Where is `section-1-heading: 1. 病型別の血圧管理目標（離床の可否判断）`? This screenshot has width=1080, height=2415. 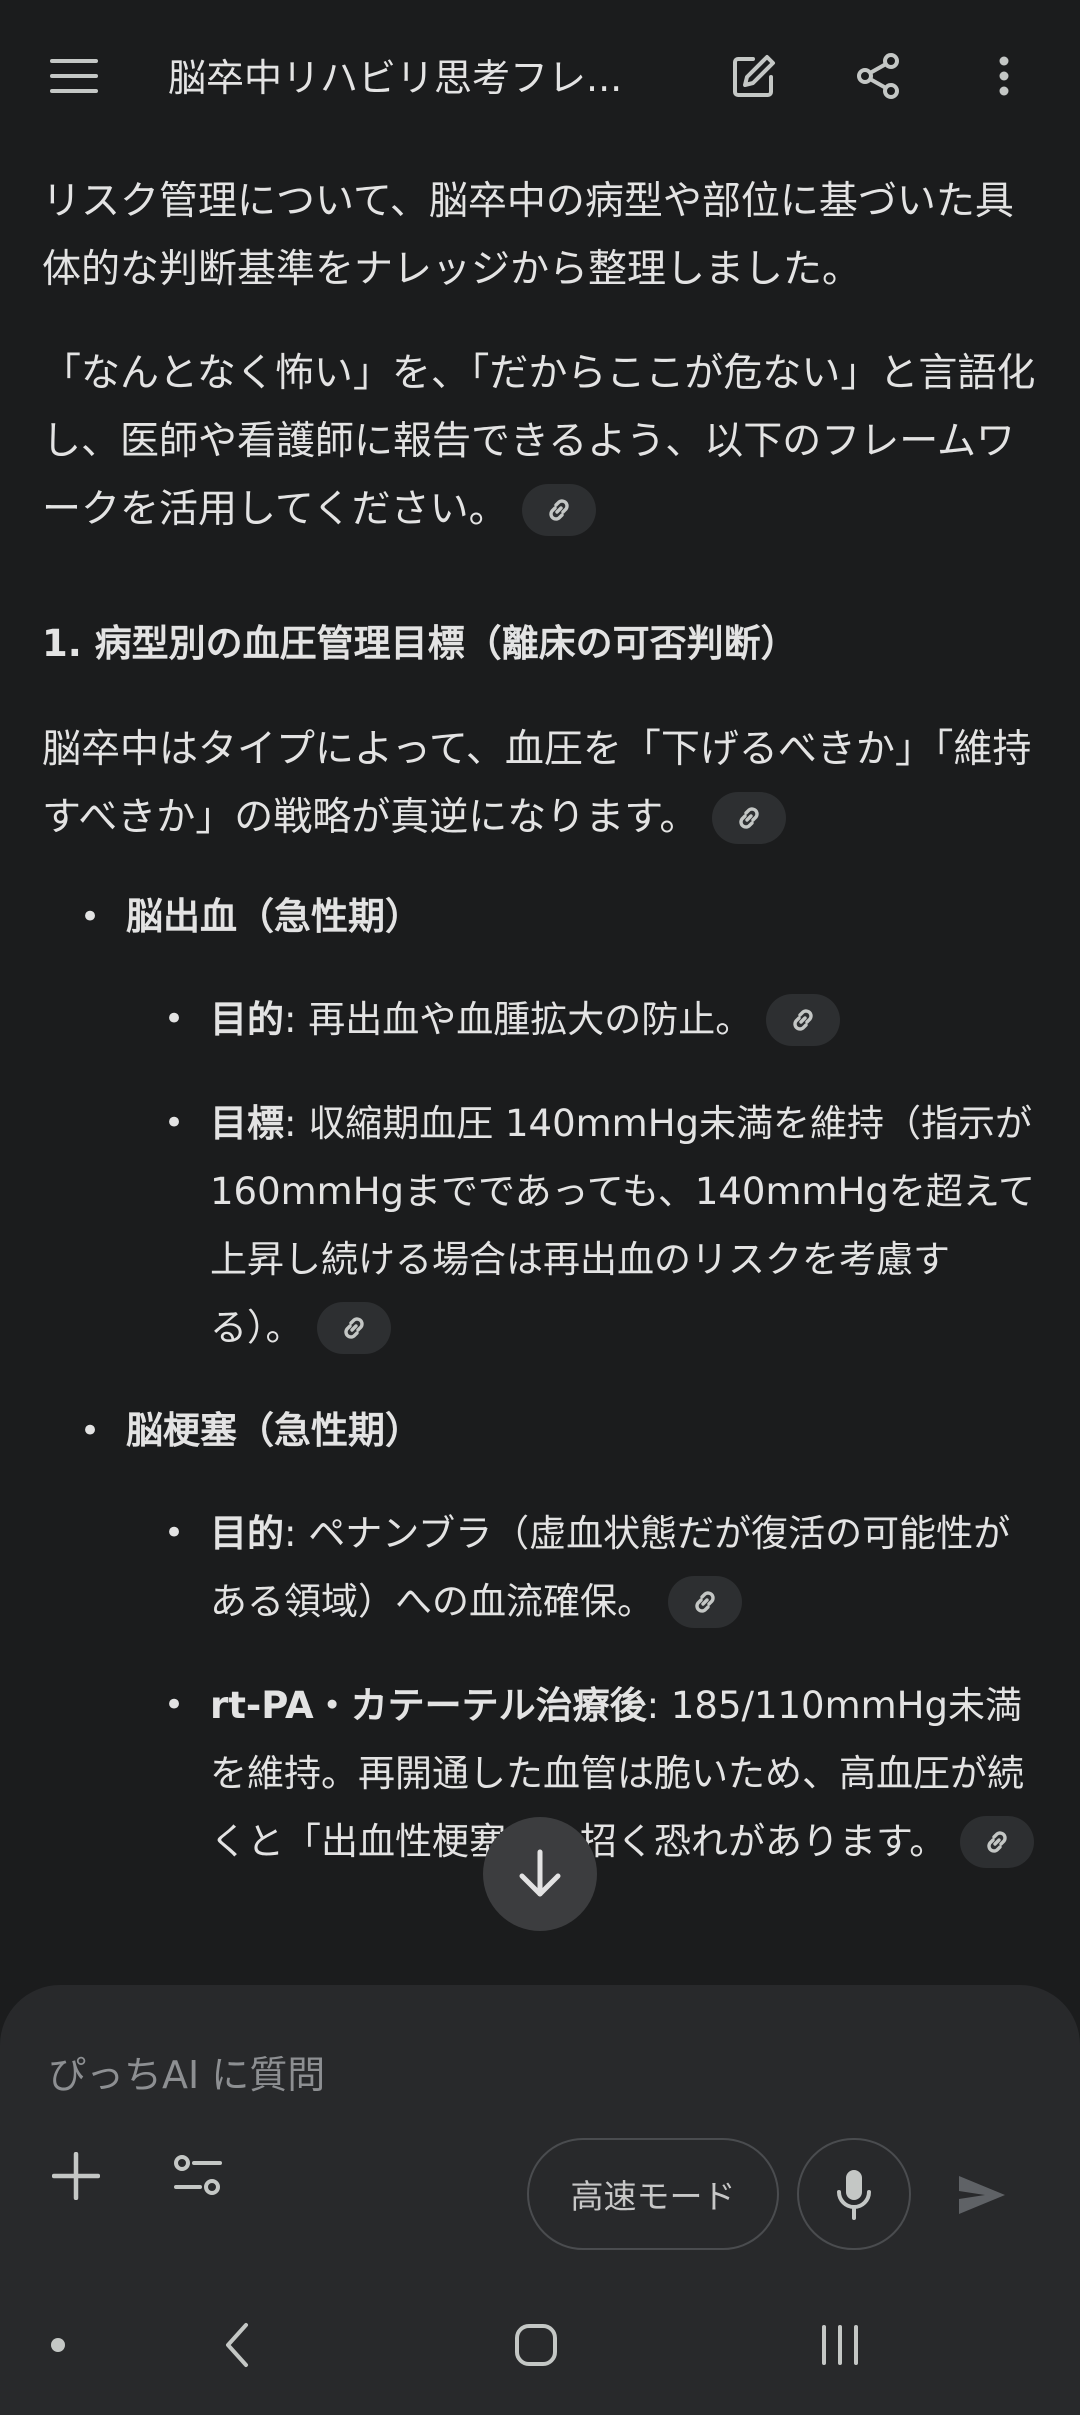 section-1-heading: 1. 病型別の血圧管理目標（離床の可否判断） is located at coordinates (420, 643).